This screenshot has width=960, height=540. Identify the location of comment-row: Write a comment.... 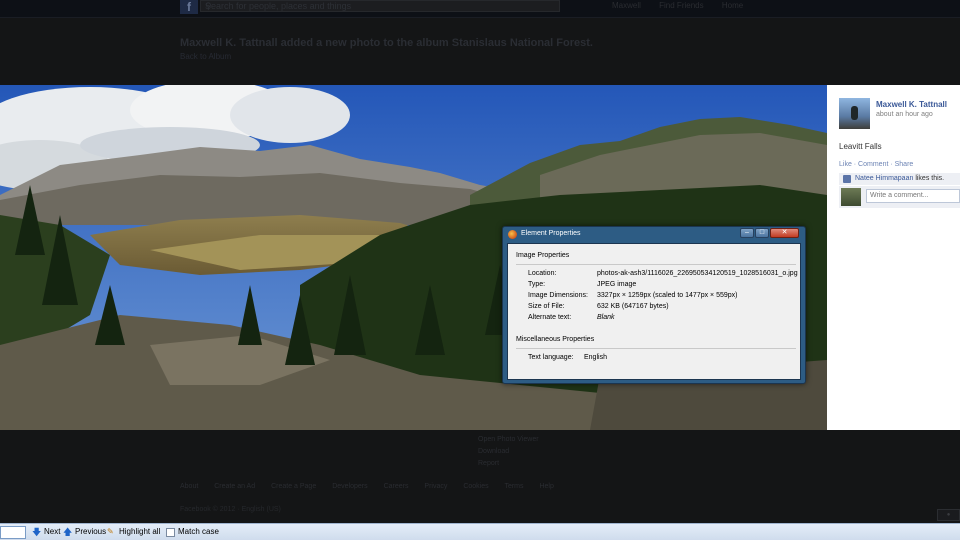
(899, 197).